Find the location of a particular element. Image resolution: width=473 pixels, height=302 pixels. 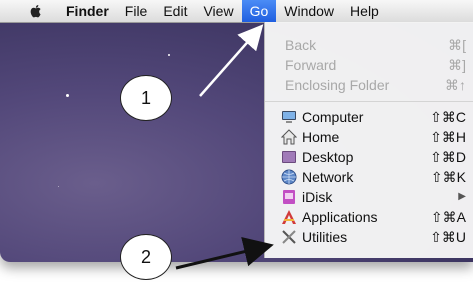

menu-item-label: Desktop is located at coordinates (328, 157).